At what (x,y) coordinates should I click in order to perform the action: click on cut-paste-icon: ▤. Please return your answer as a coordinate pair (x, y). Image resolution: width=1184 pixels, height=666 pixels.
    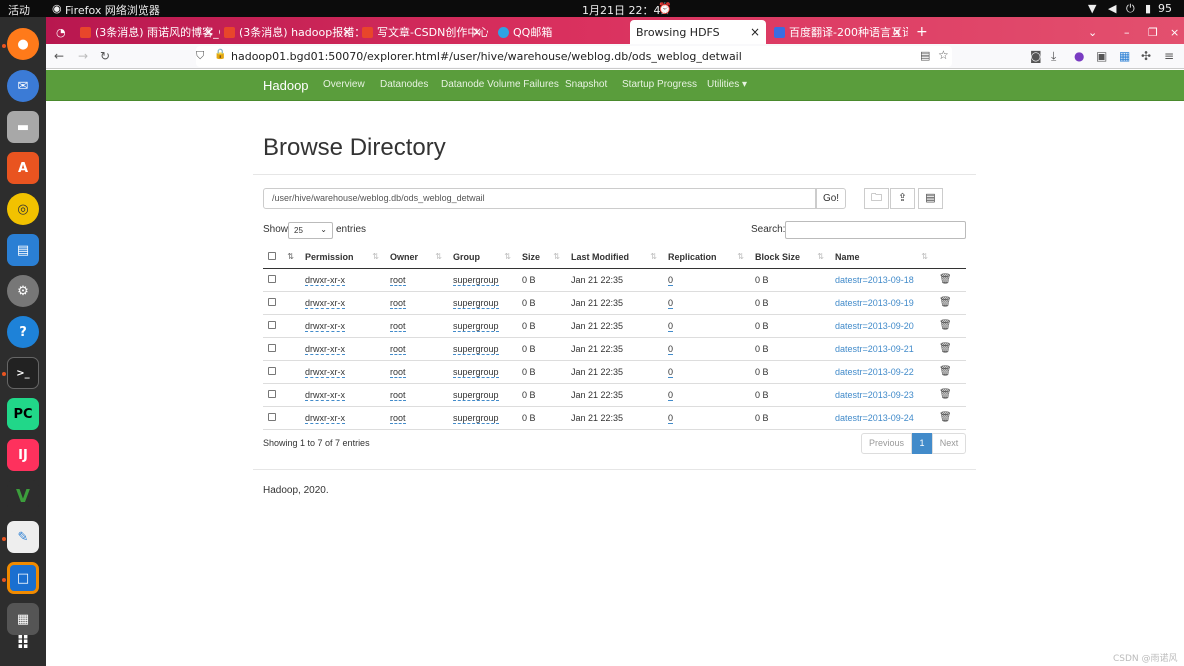
    Looking at the image, I should click on (930, 198).